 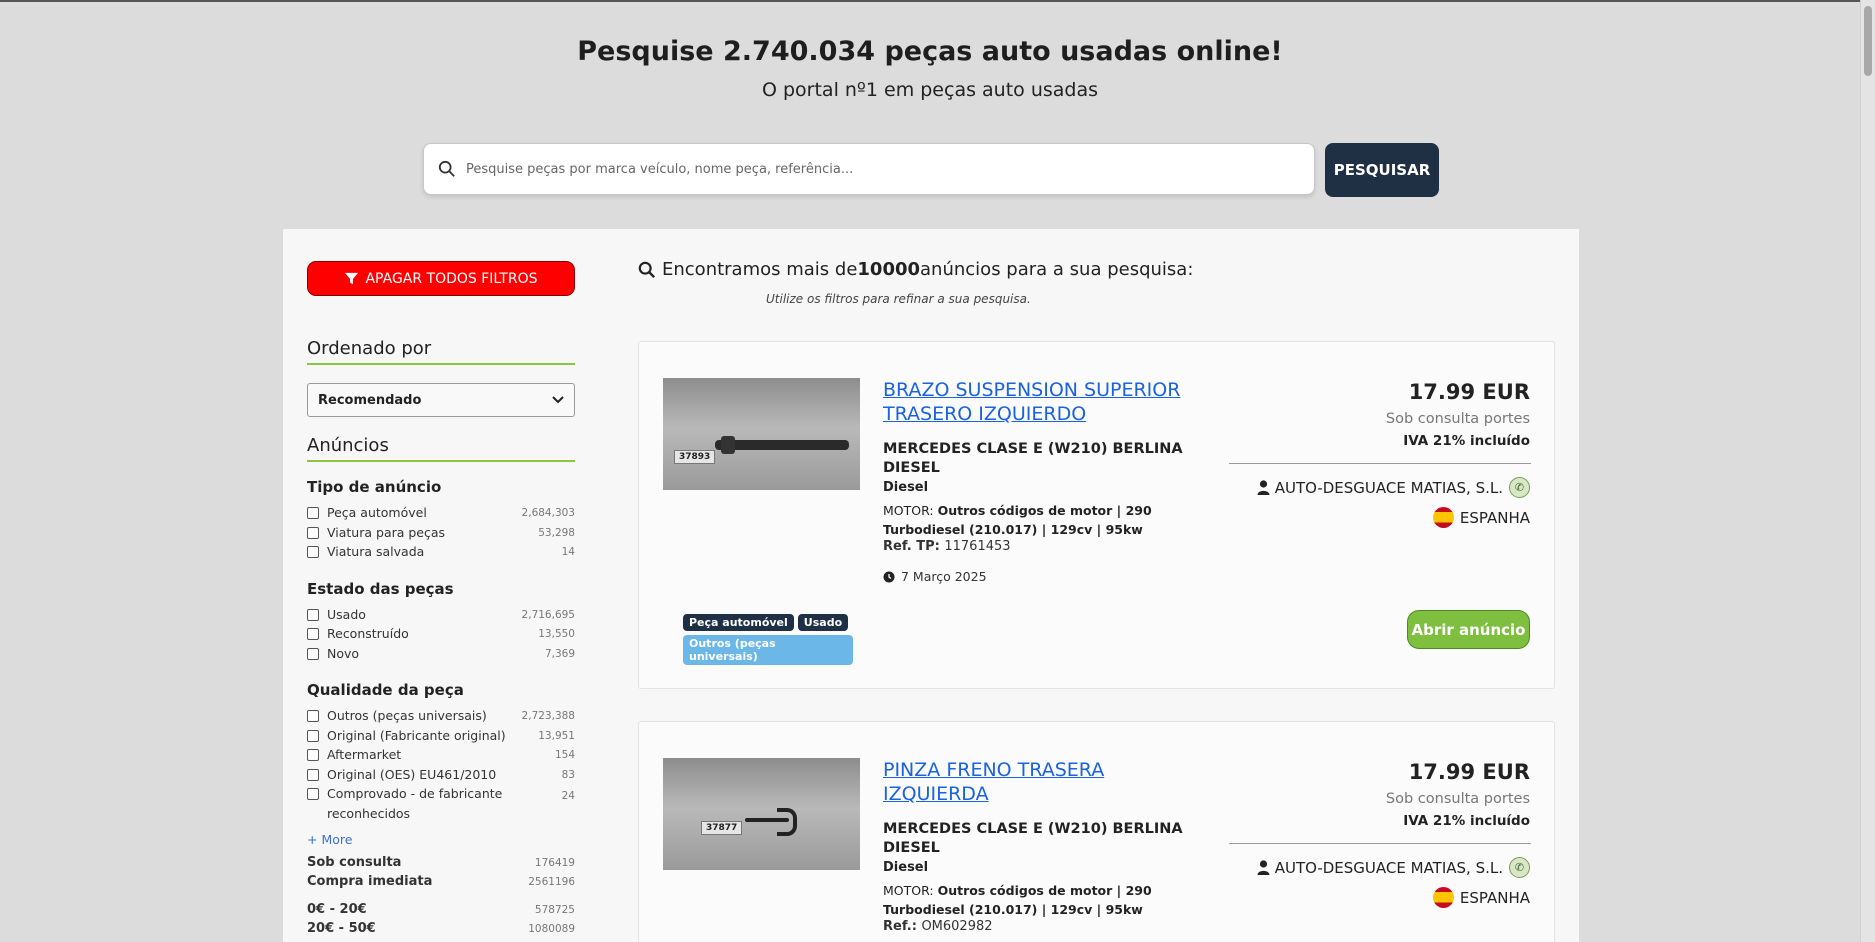 I want to click on scrollbar-thumb, so click(x=1868, y=41).